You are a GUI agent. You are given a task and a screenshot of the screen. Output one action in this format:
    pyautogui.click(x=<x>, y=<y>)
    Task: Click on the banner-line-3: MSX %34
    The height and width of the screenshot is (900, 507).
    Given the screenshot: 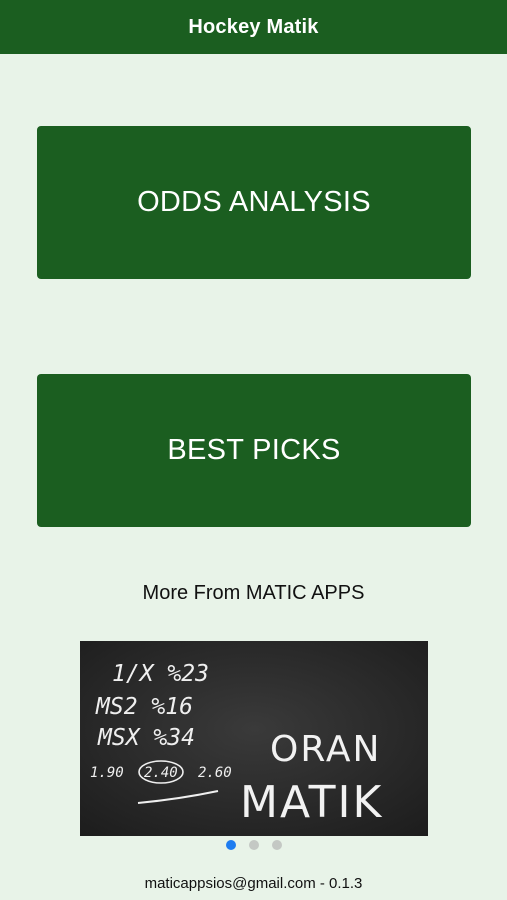 What is the action you would take?
    pyautogui.click(x=146, y=738)
    